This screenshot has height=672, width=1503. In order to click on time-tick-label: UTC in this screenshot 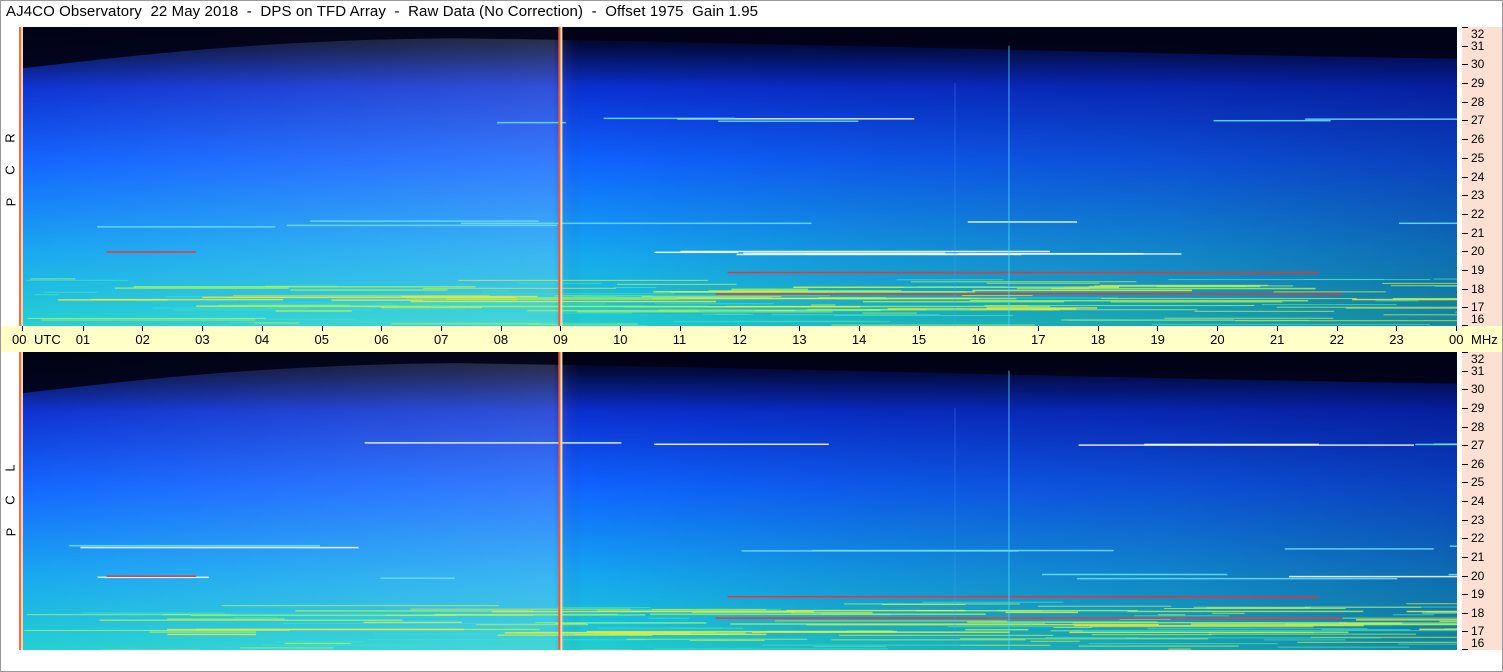, I will do `click(47, 339)`.